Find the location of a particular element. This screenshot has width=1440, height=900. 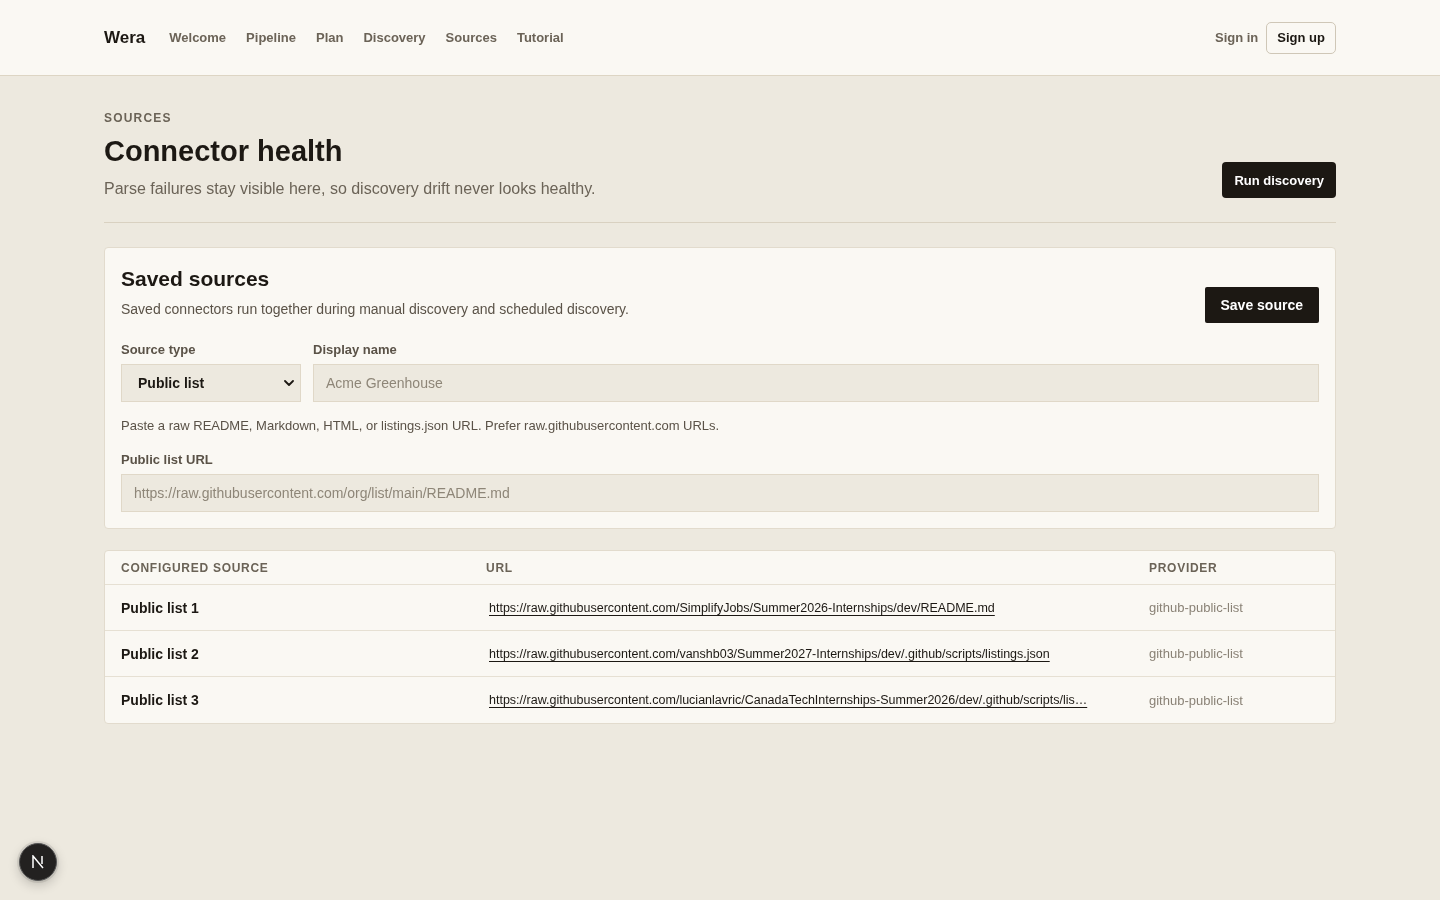

page-title: Connector health is located at coordinates (224, 151).